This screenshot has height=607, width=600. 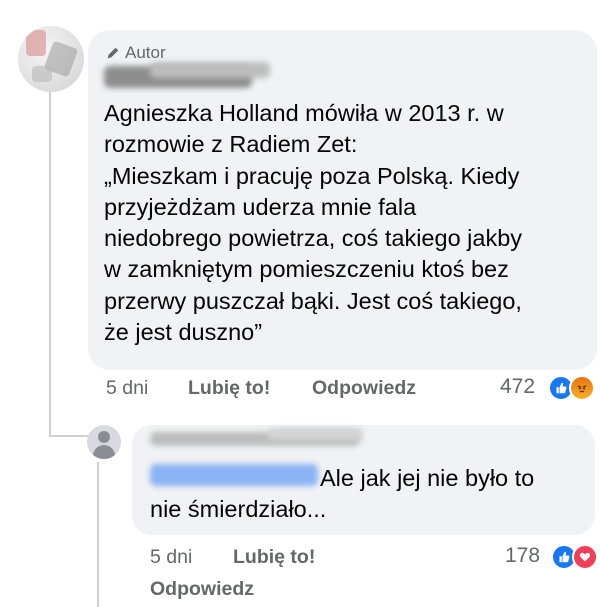 I want to click on pencil-icon, so click(x=113, y=53).